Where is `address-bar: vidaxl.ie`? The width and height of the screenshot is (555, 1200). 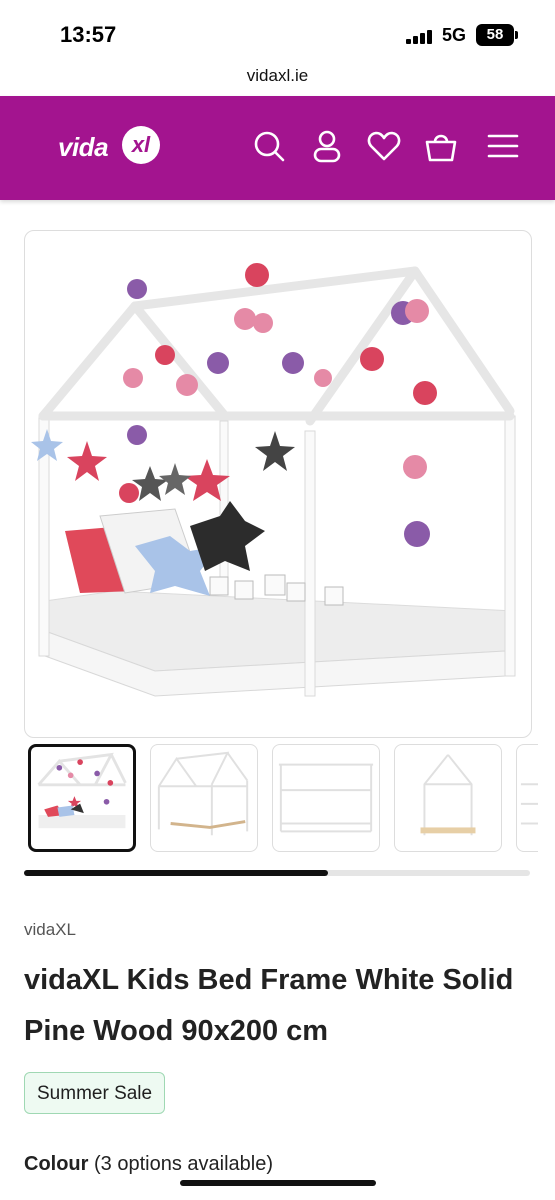
address-bar: vidaxl.ie is located at coordinates (277, 79).